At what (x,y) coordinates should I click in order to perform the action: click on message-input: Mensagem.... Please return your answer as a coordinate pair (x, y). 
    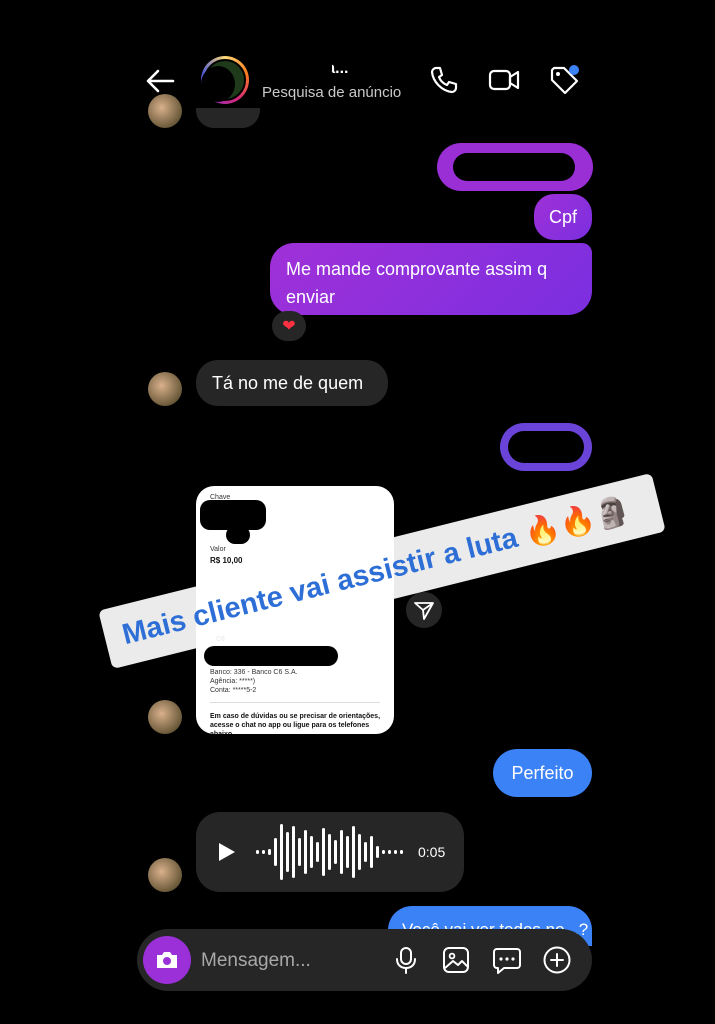
    Looking at the image, I should click on (256, 961).